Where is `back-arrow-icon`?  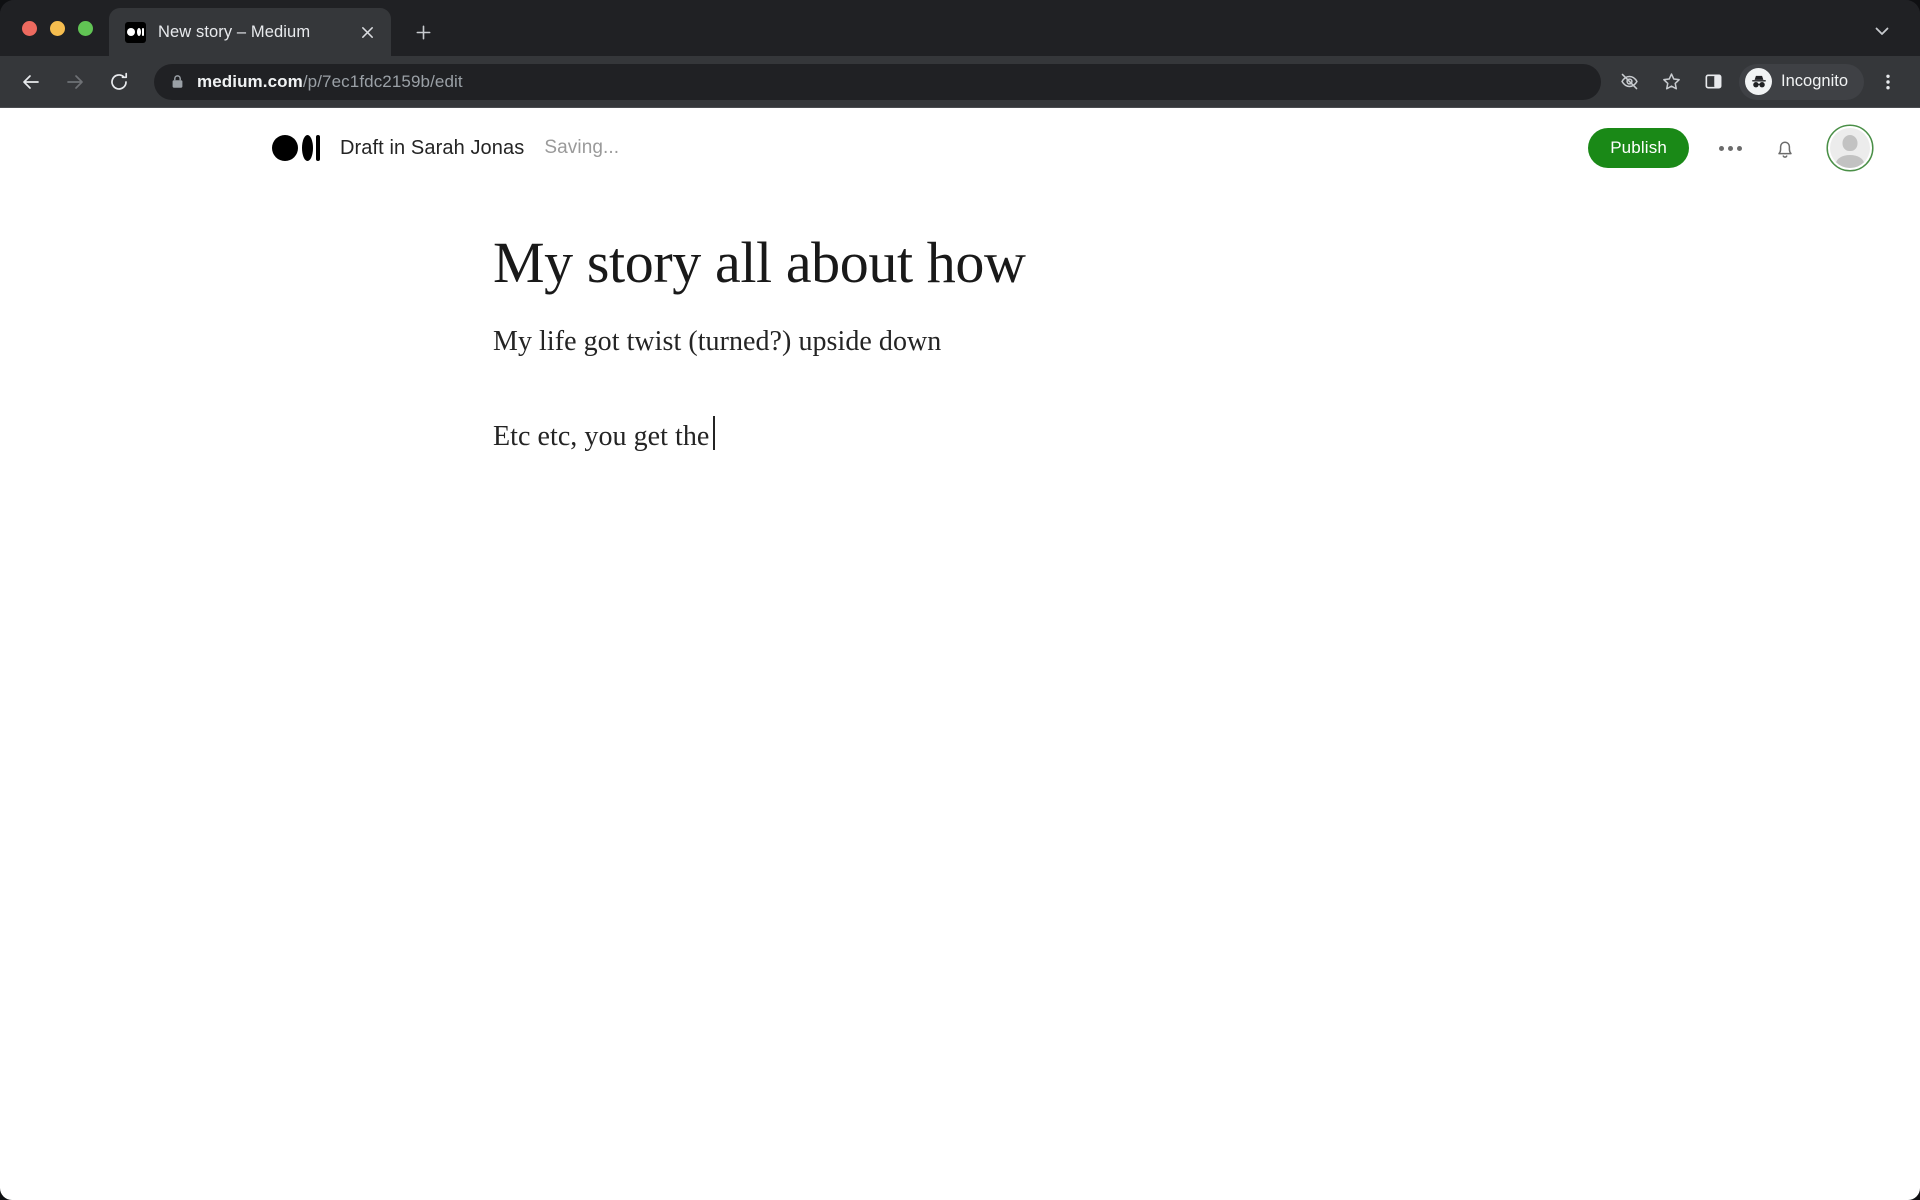
back-arrow-icon is located at coordinates (31, 82).